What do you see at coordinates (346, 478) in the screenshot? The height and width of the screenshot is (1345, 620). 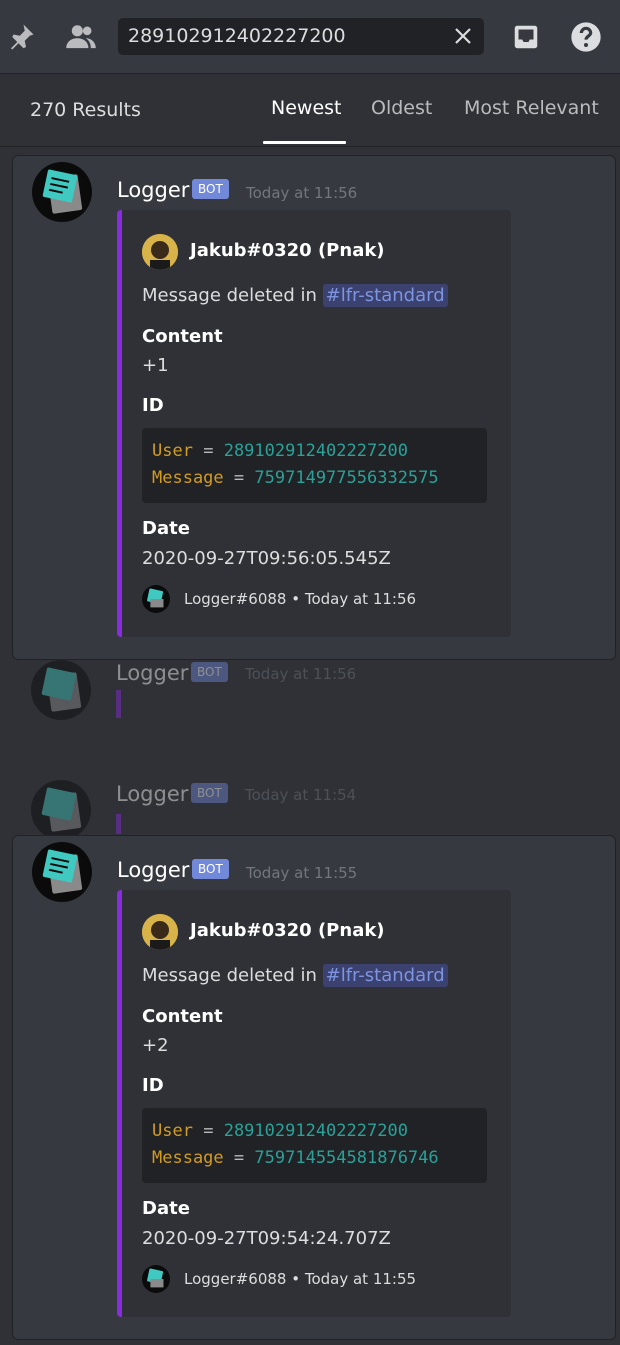 I see `message-id: 759714977556332575` at bounding box center [346, 478].